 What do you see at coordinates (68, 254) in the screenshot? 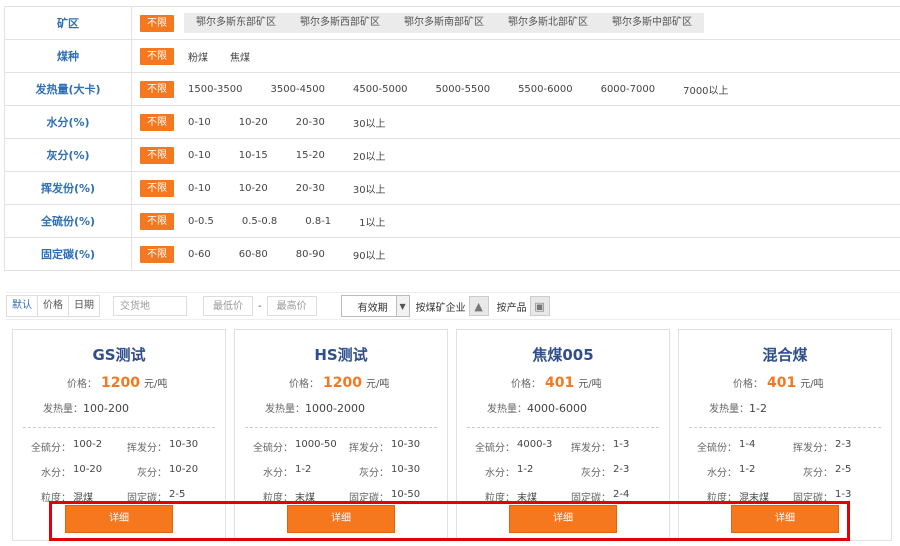
I see `filter-label: 固定碳(%)` at bounding box center [68, 254].